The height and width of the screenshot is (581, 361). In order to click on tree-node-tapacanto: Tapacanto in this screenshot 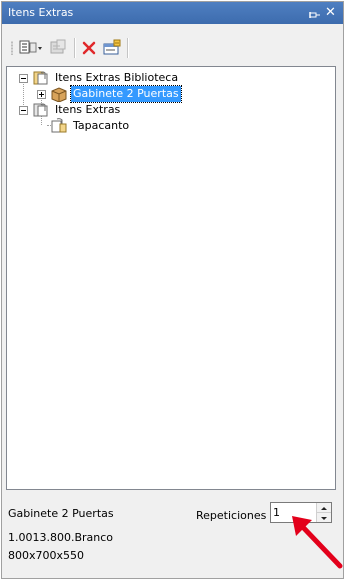, I will do `click(161, 126)`.